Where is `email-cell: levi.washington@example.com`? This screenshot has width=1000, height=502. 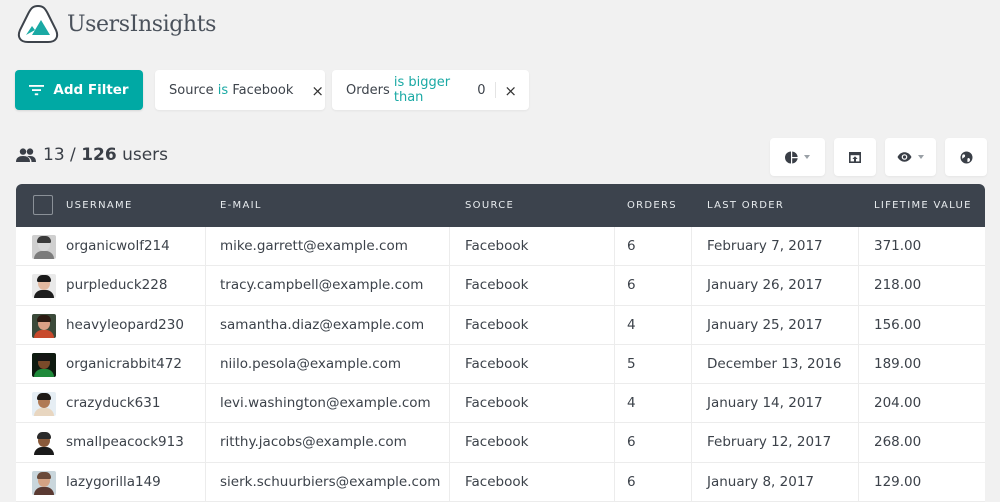 email-cell: levi.washington@example.com is located at coordinates (325, 403).